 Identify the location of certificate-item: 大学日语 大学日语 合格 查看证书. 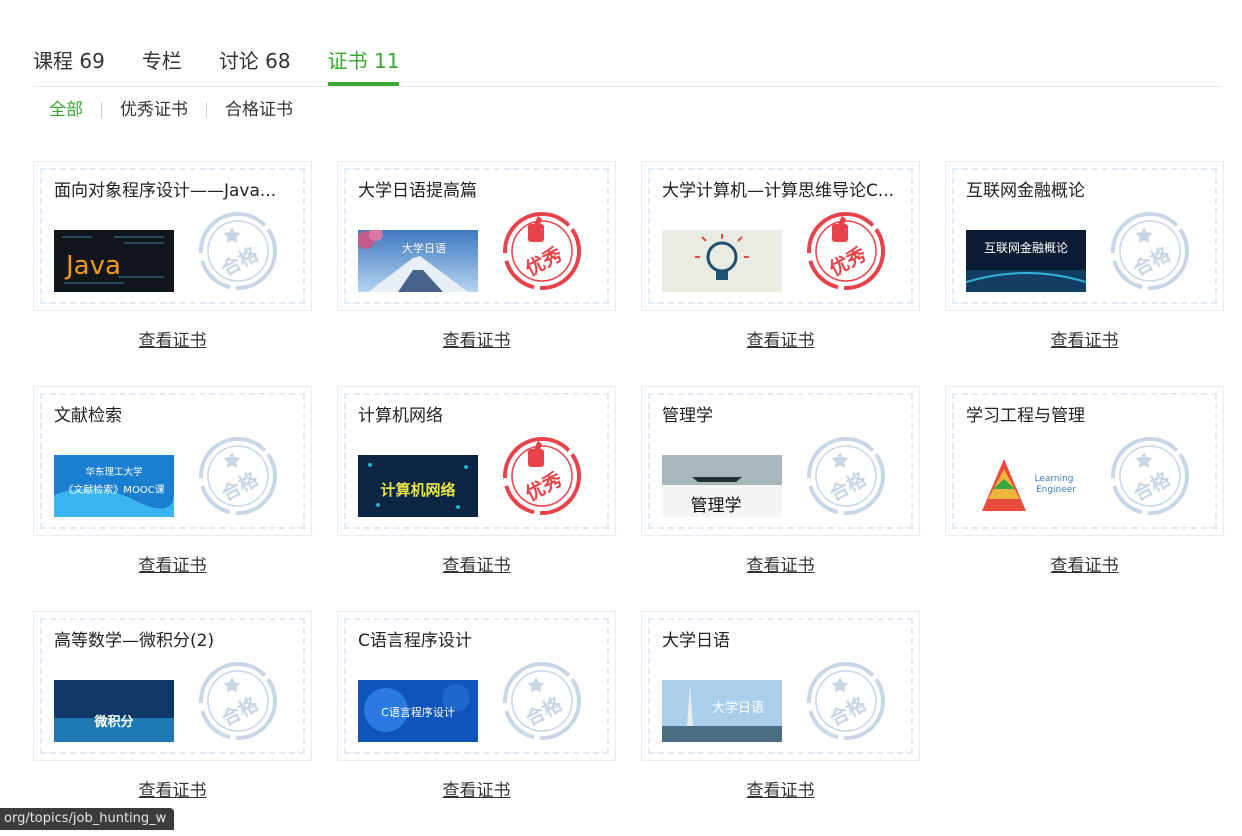
(780, 723).